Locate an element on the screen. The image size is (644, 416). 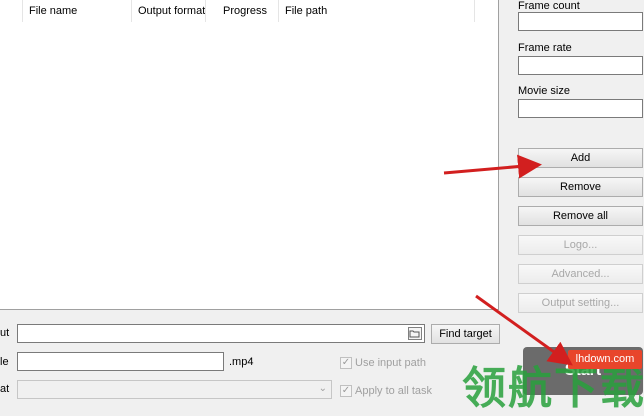
column-header-progress: Progress is located at coordinates (242, 11).